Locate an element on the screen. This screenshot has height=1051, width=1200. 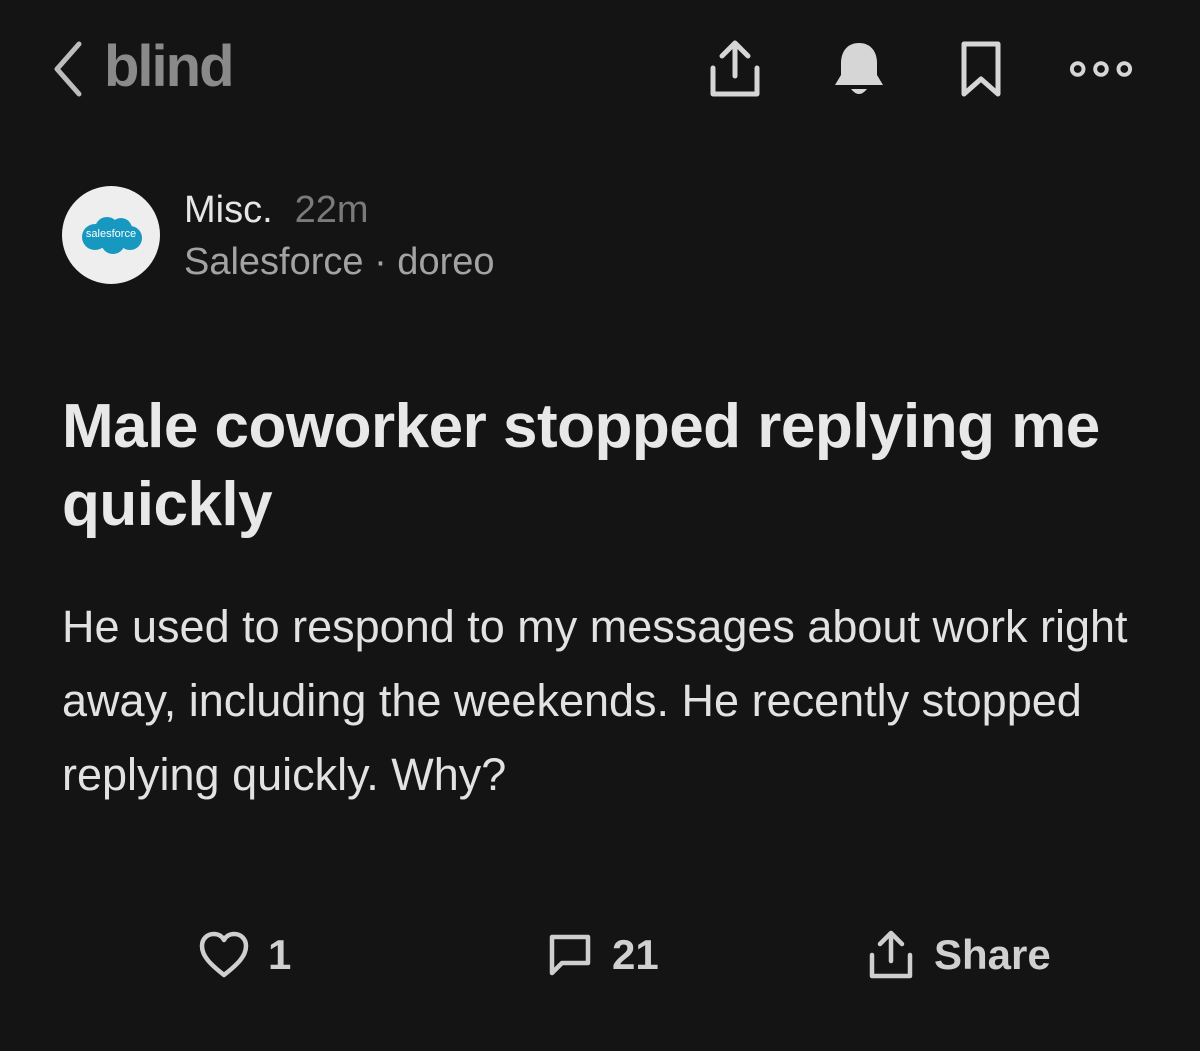
bookmark-icon is located at coordinates (981, 69).